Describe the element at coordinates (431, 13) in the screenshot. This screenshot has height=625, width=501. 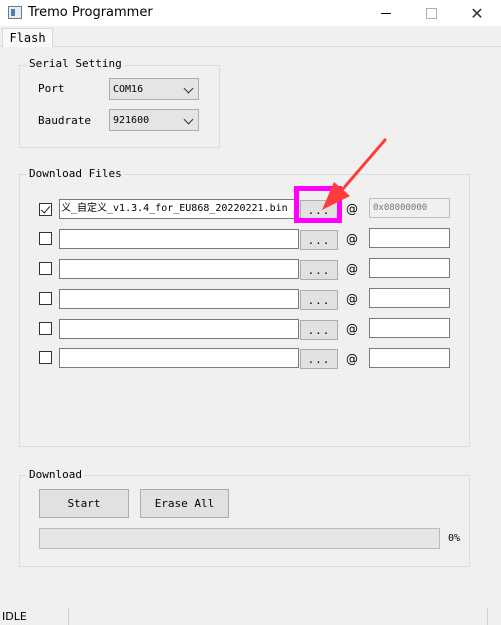
I see `maximize-button` at that location.